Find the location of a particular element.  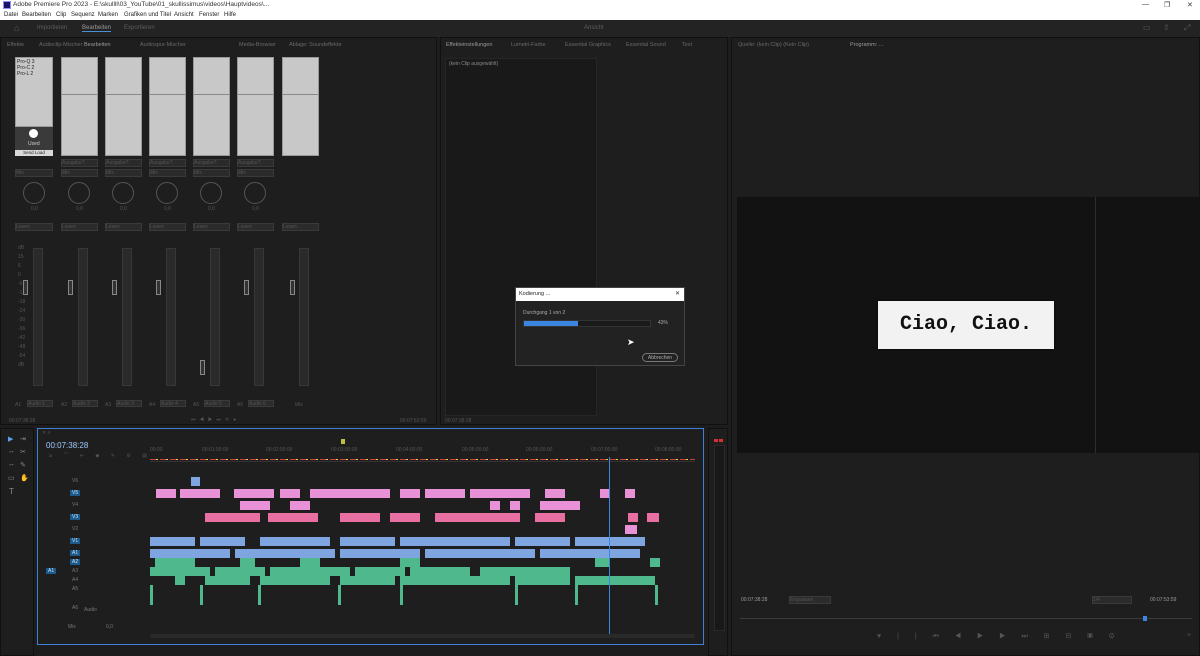

send-dropdown-3: Ausgabe? is located at coordinates (123, 163).